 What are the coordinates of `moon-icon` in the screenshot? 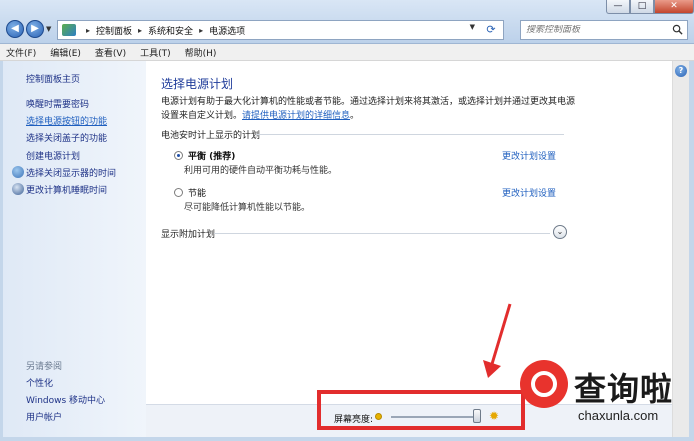 It's located at (18, 189).